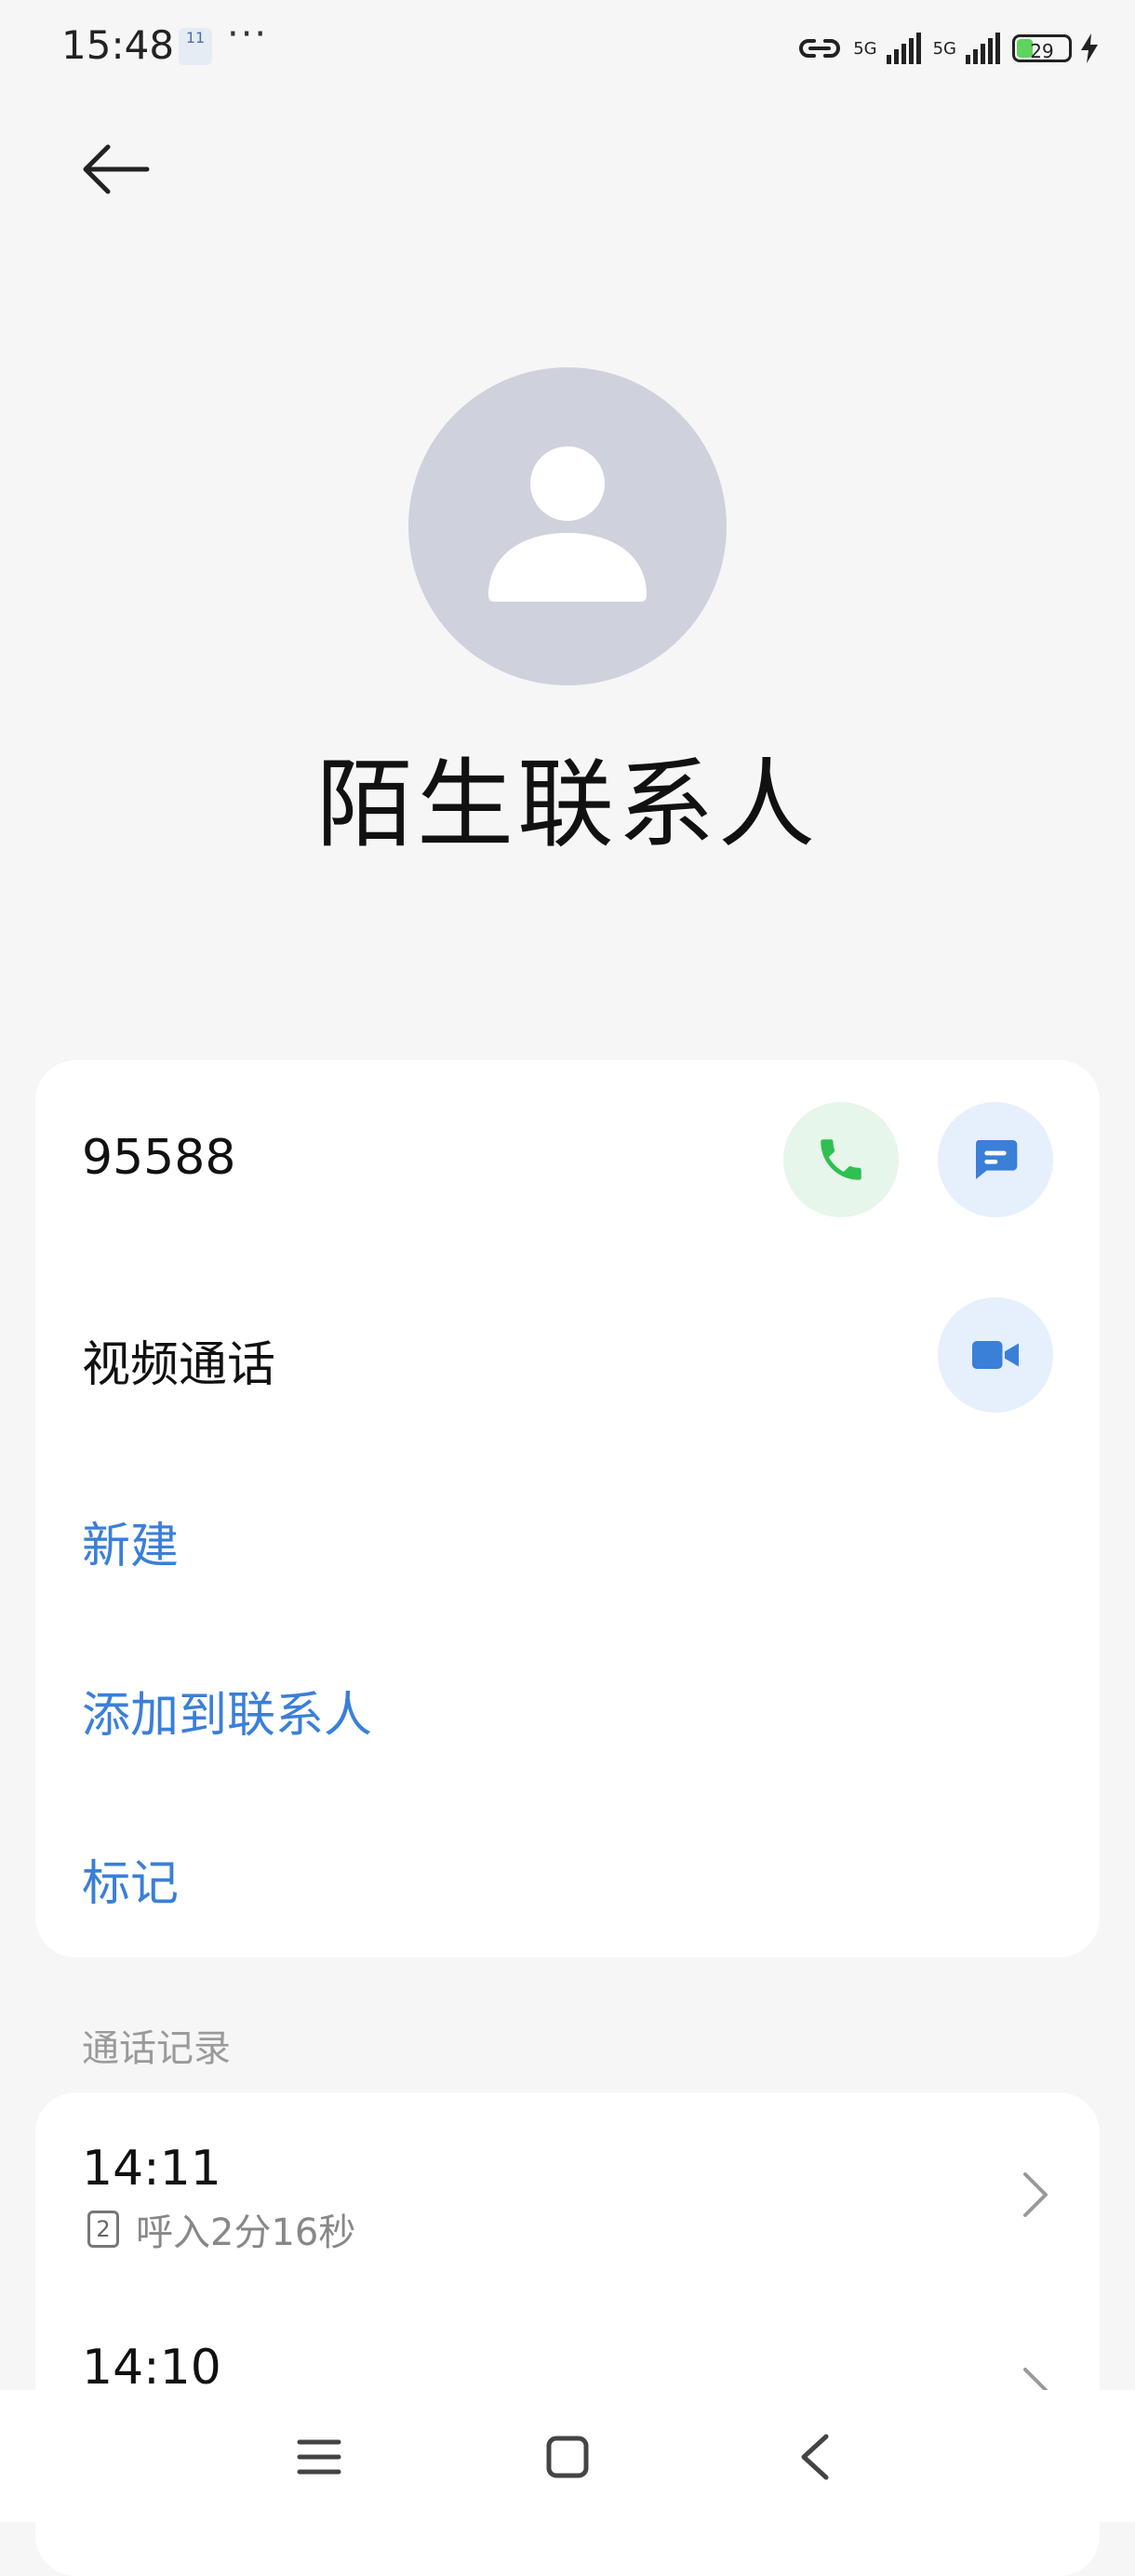 This screenshot has width=1135, height=2576. Describe the element at coordinates (815, 2457) in the screenshot. I see `back-nav-icon` at that location.